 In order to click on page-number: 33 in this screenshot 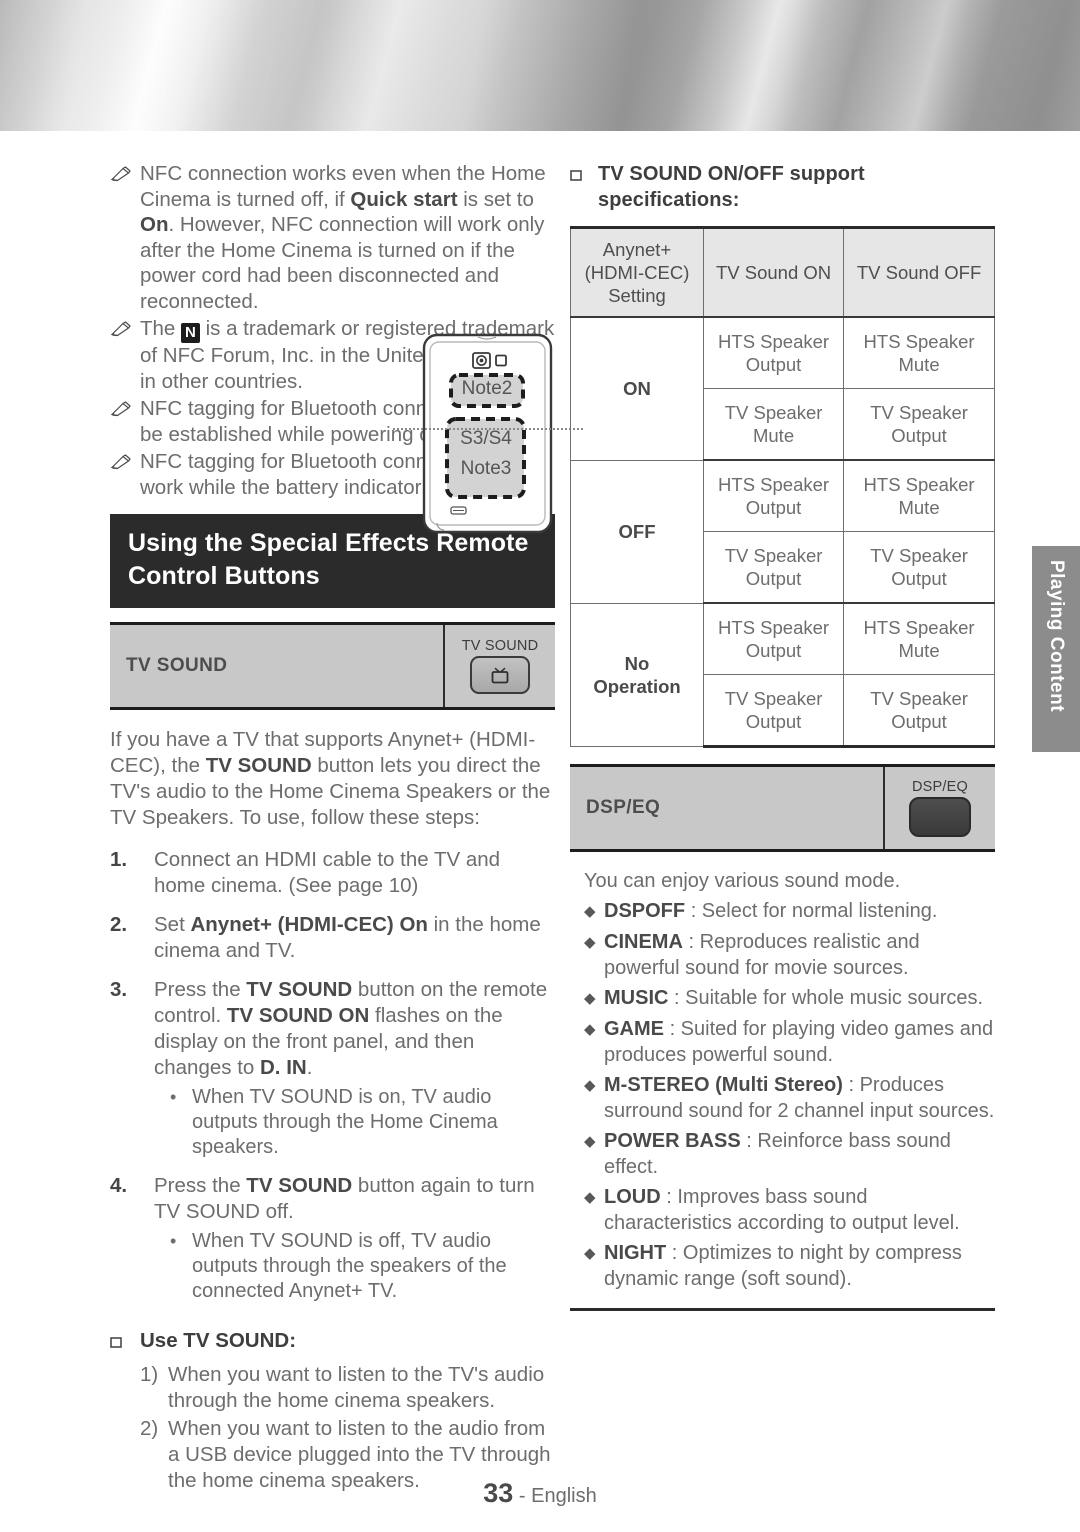, I will do `click(498, 1493)`.